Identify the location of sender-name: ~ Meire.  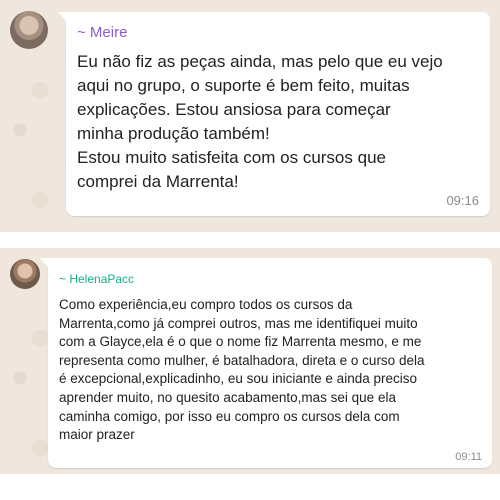
(102, 32).